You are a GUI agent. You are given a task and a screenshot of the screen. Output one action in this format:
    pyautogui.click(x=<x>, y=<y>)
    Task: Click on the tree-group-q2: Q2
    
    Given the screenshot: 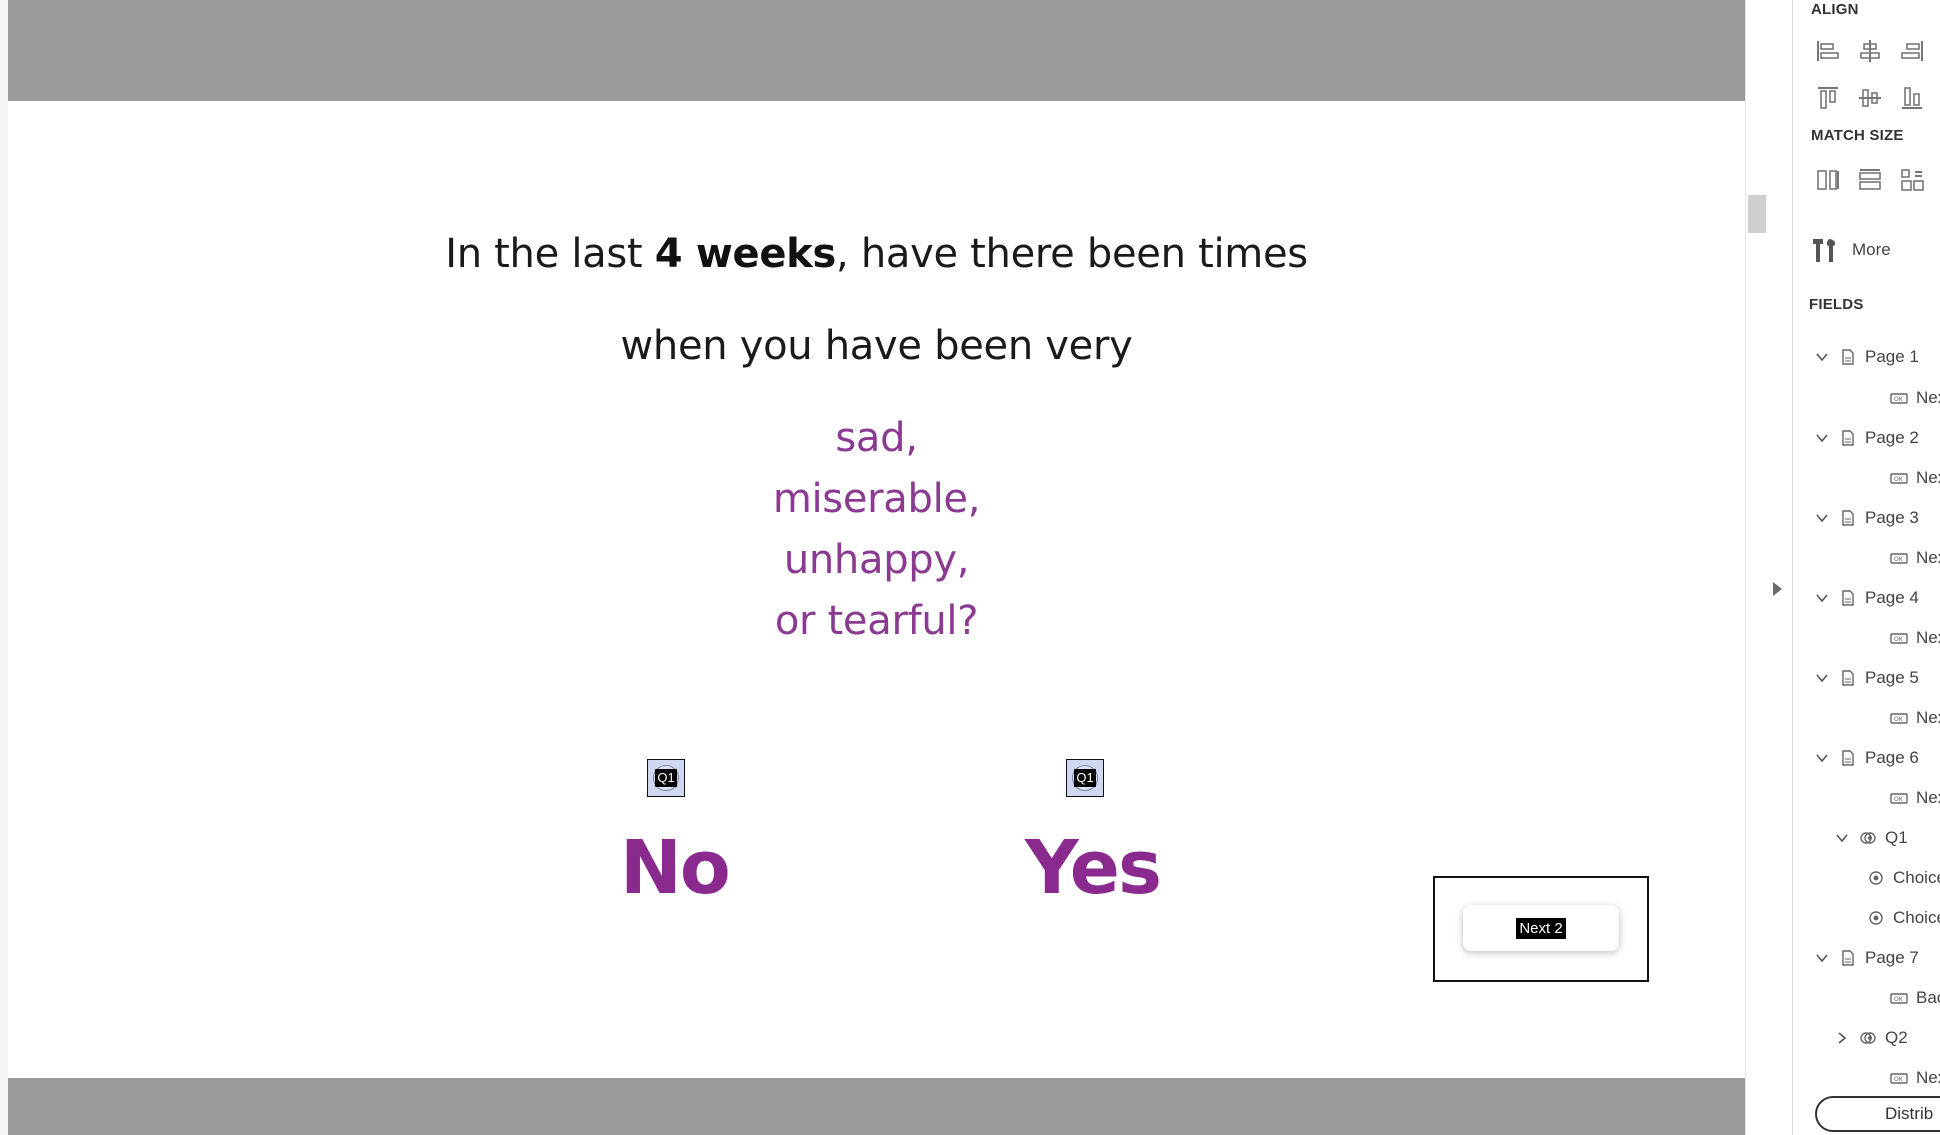 What is the action you would take?
    pyautogui.click(x=1871, y=1038)
    